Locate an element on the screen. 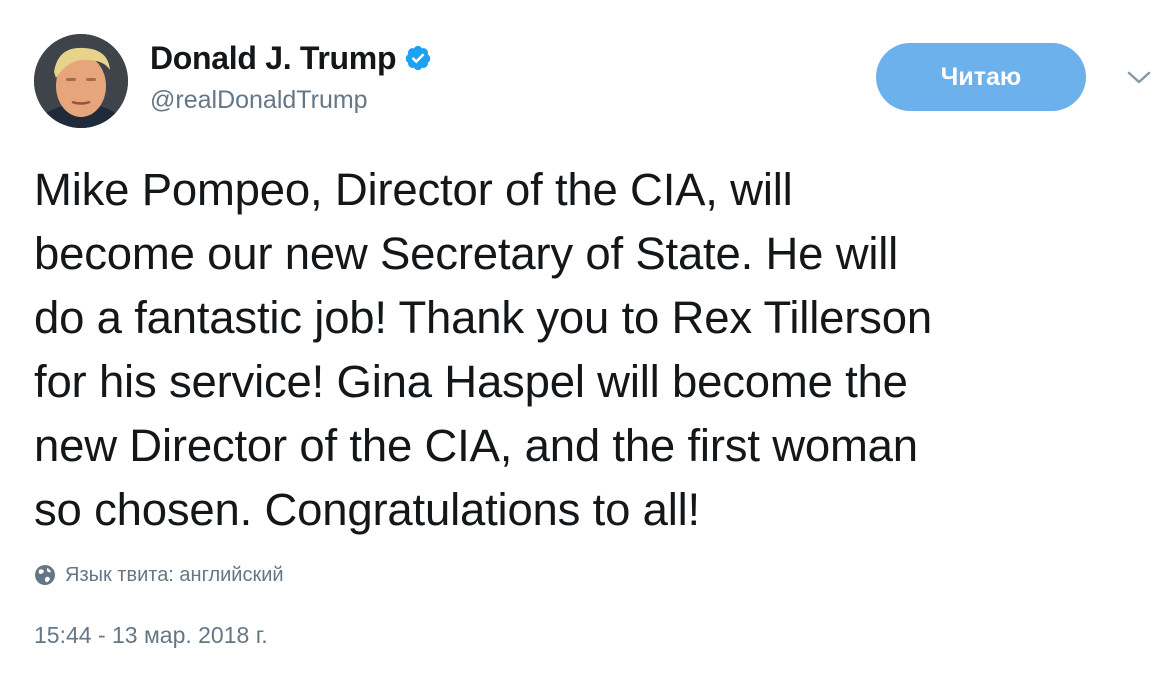 The height and width of the screenshot is (676, 1166). tweet-timestamp: 15:44 - 13 мар. 2018 г. is located at coordinates (151, 635).